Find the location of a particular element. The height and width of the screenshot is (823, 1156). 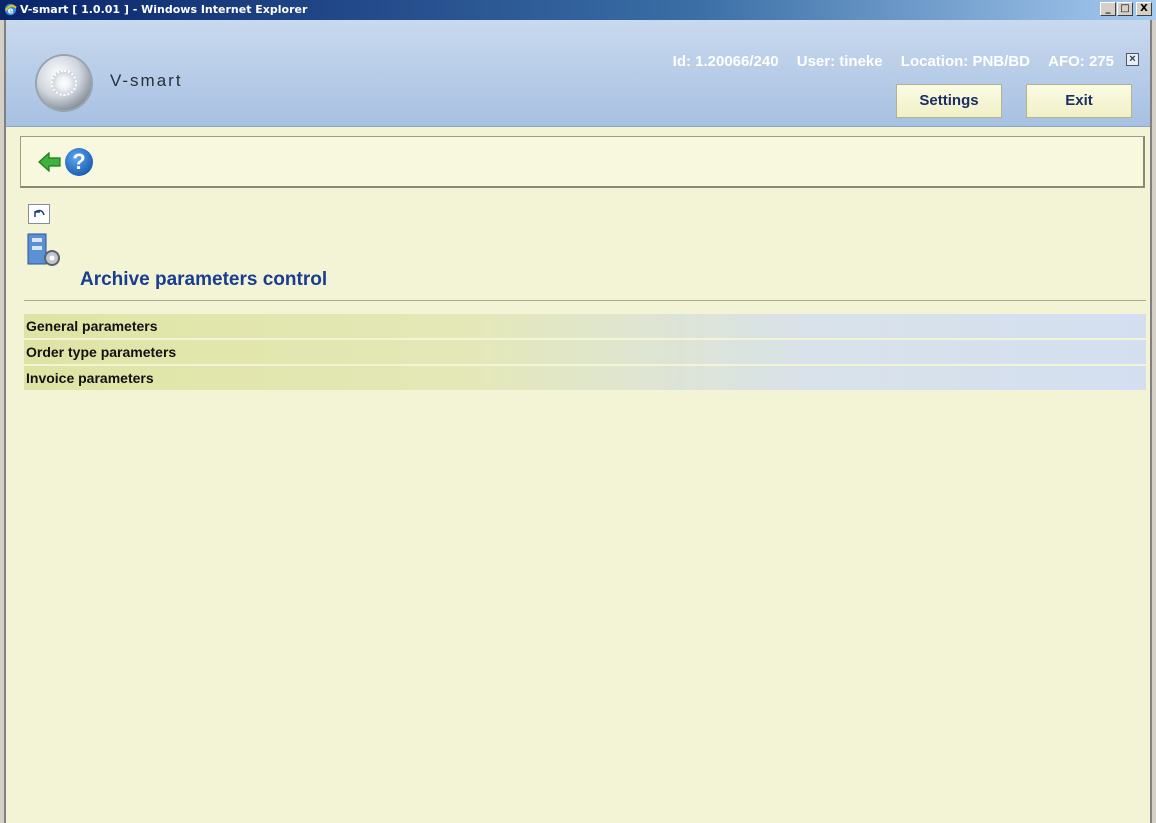

vsmart-logo-icon is located at coordinates (64, 83).